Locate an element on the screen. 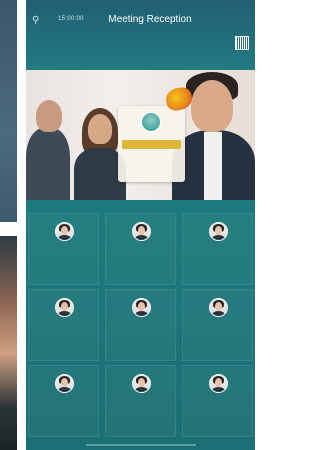  page-title: Meeting Reception is located at coordinates (150, 19).